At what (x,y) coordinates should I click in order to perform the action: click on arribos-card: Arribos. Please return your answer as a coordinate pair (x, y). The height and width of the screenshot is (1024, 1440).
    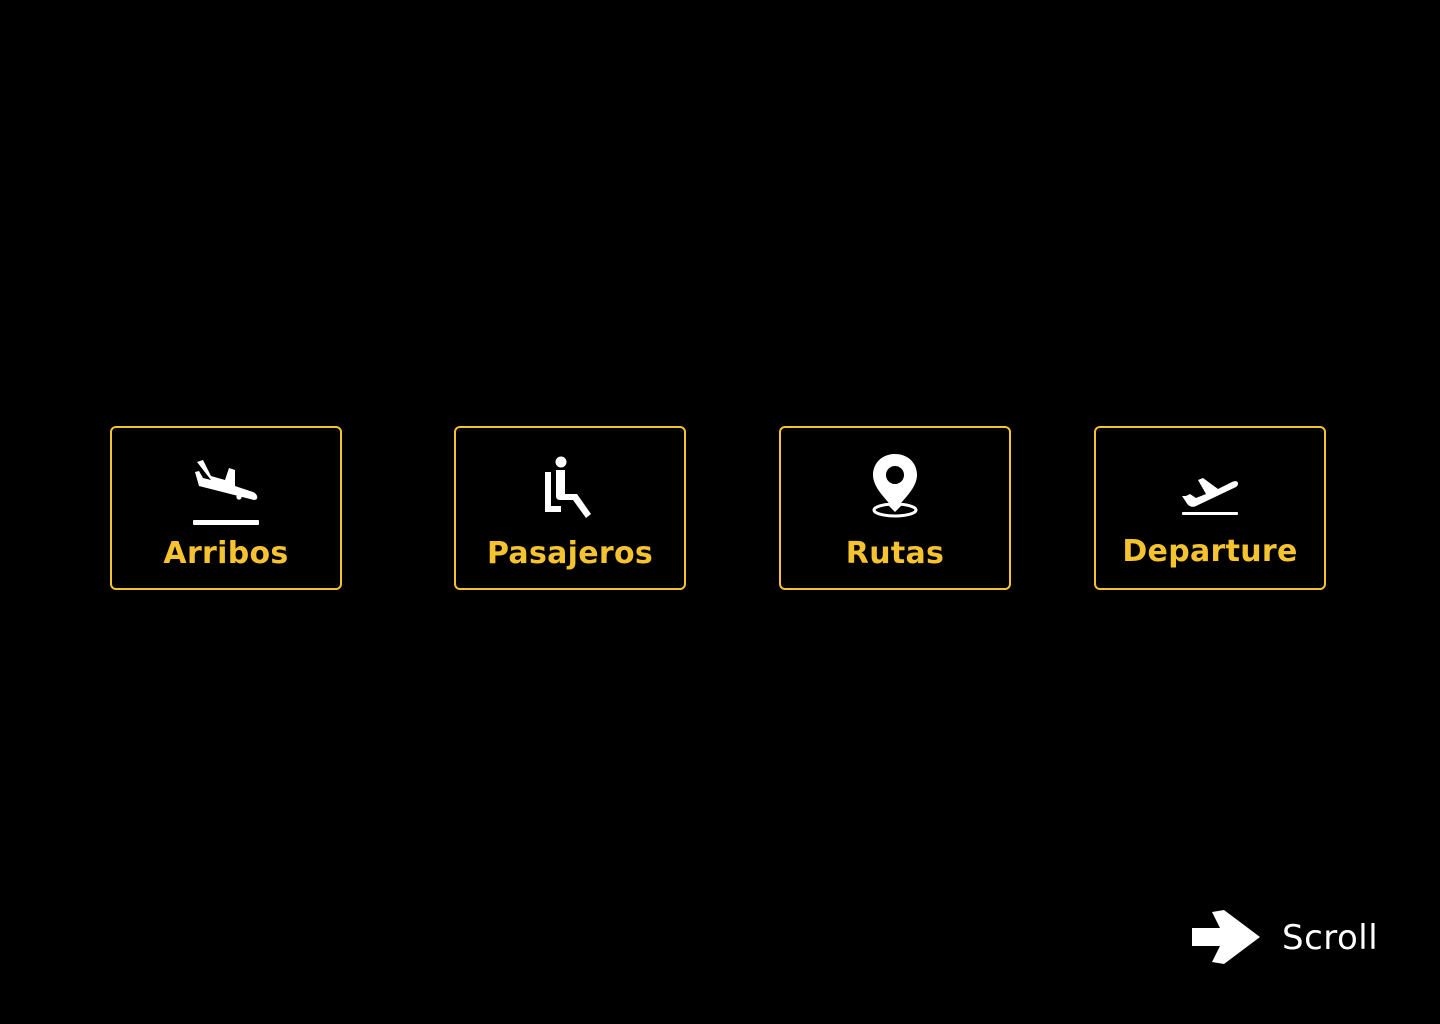
    Looking at the image, I should click on (226, 508).